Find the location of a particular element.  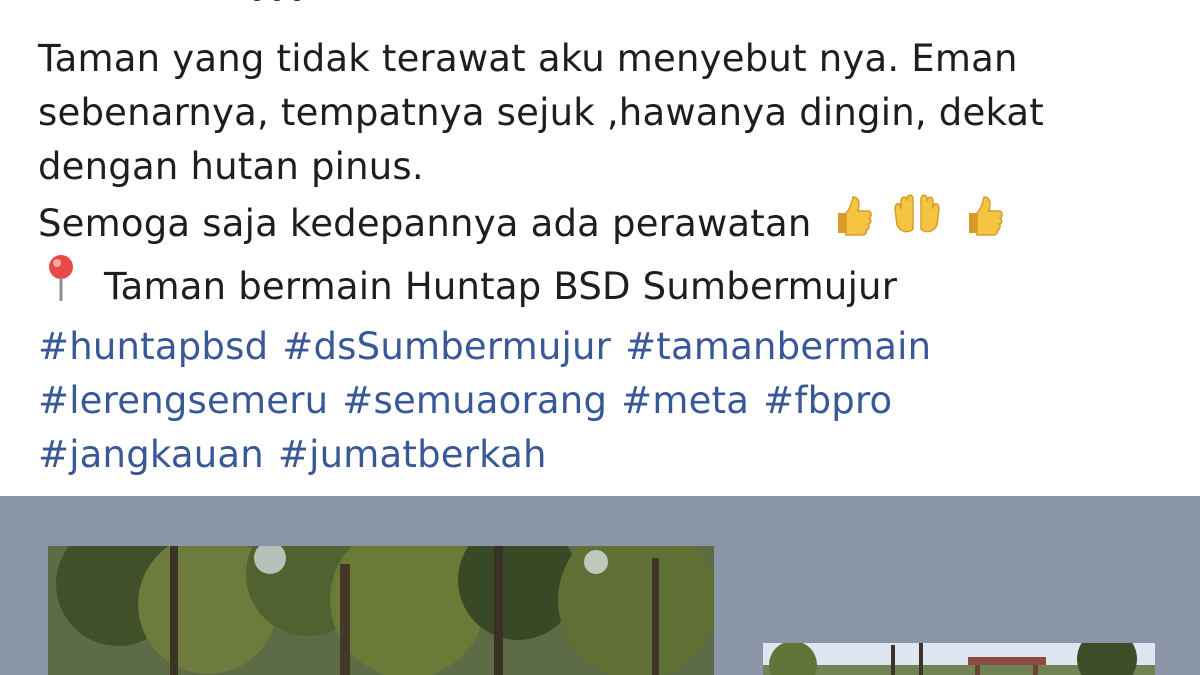

hashtag-link: #fbpro is located at coordinates (827, 400).